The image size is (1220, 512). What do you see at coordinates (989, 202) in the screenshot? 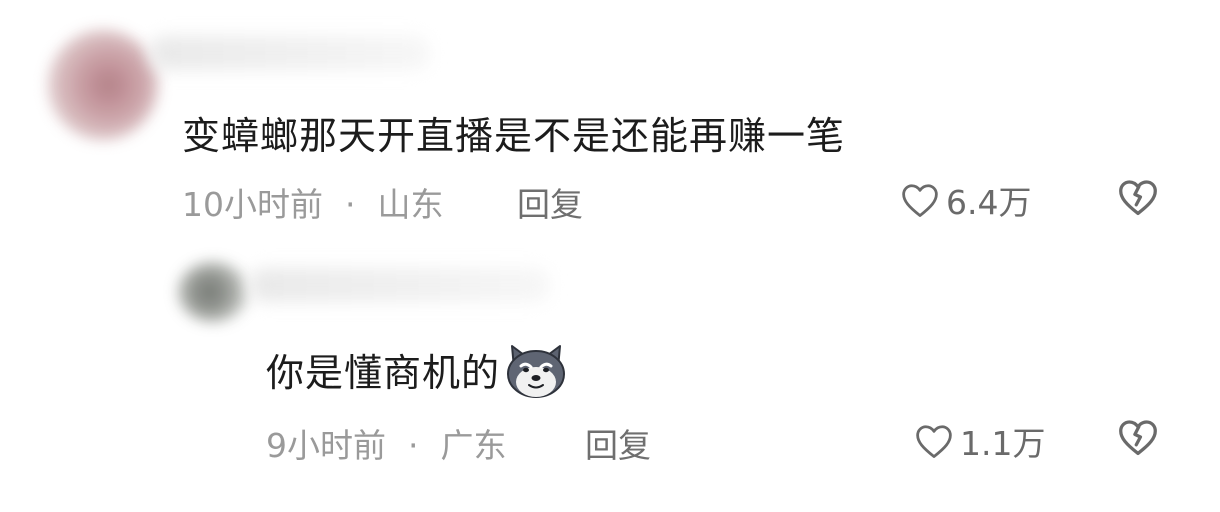
I see `like-count: 6.4万` at bounding box center [989, 202].